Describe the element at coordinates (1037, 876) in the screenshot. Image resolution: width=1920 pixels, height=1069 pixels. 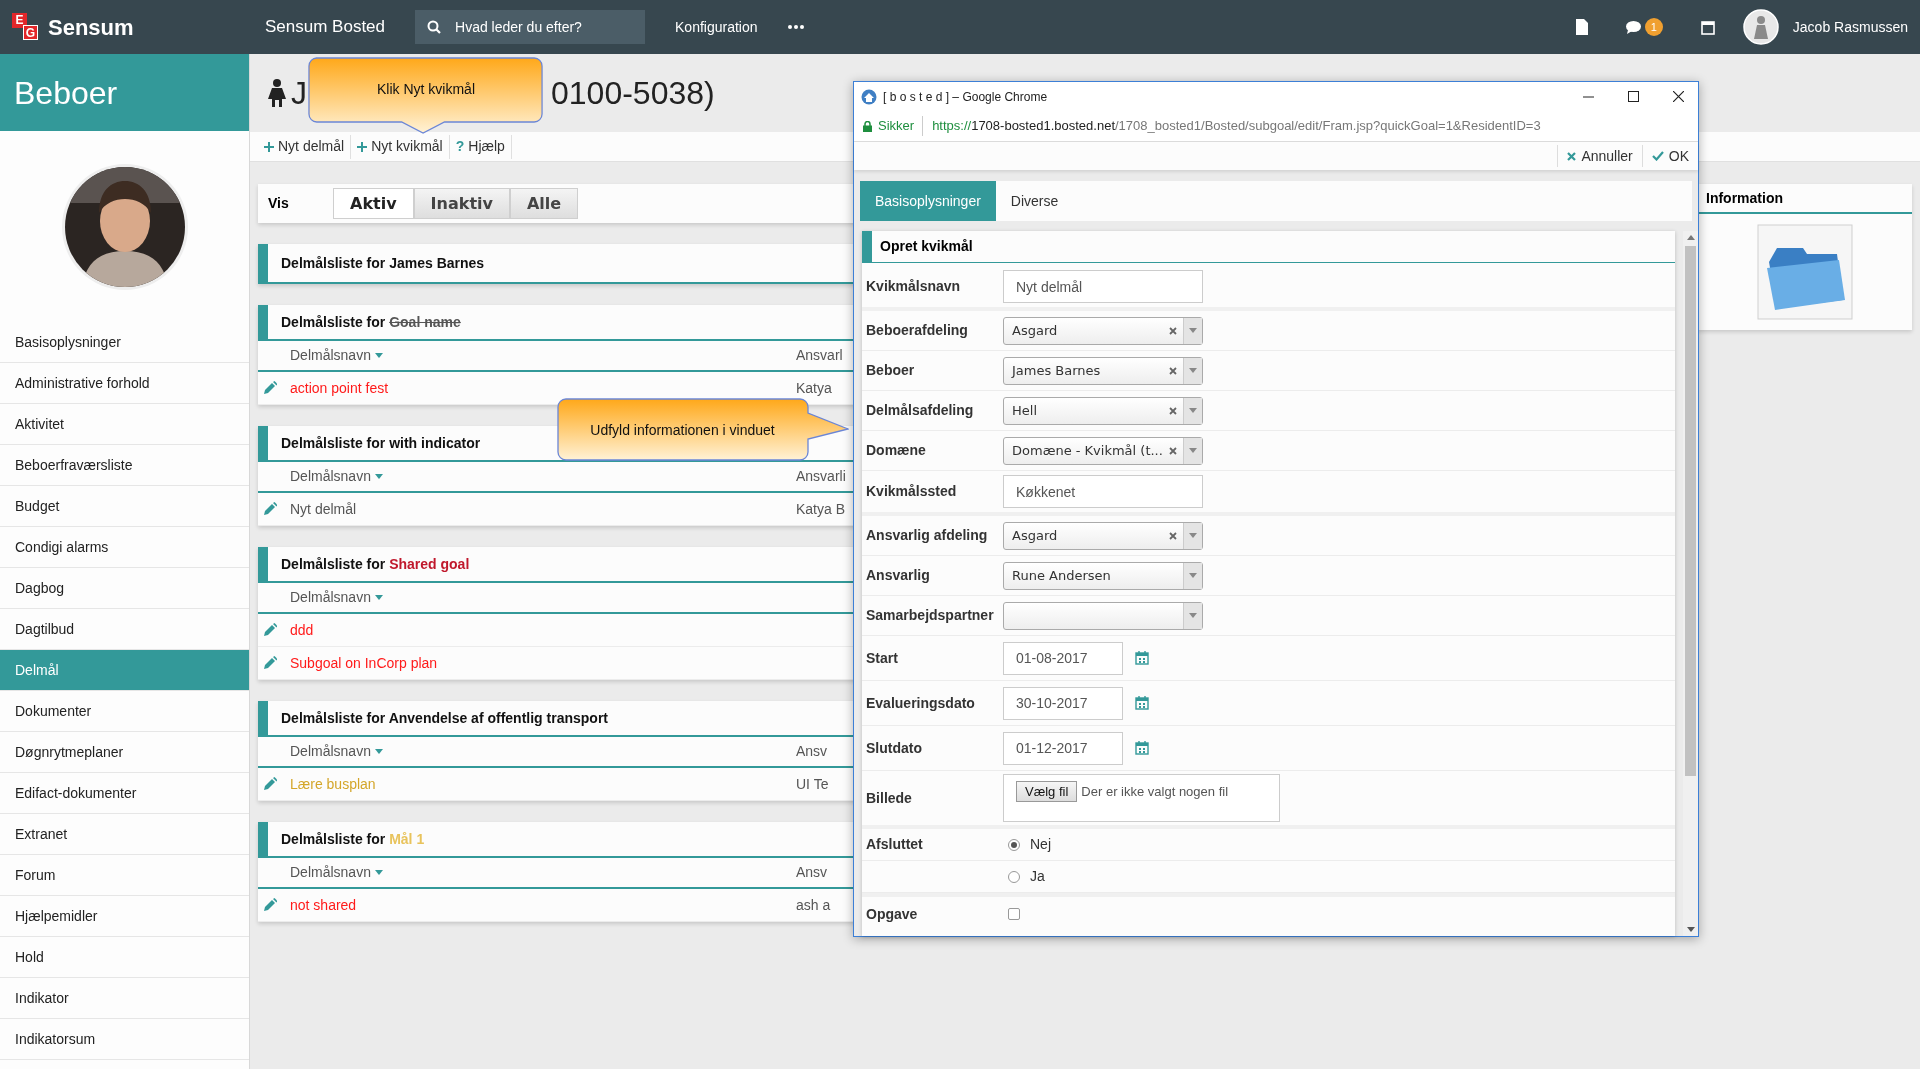
I see `radio-label: Ja` at that location.